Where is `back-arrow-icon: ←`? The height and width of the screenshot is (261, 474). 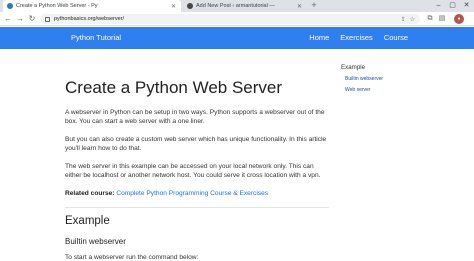 back-arrow-icon: ← is located at coordinates (8, 19).